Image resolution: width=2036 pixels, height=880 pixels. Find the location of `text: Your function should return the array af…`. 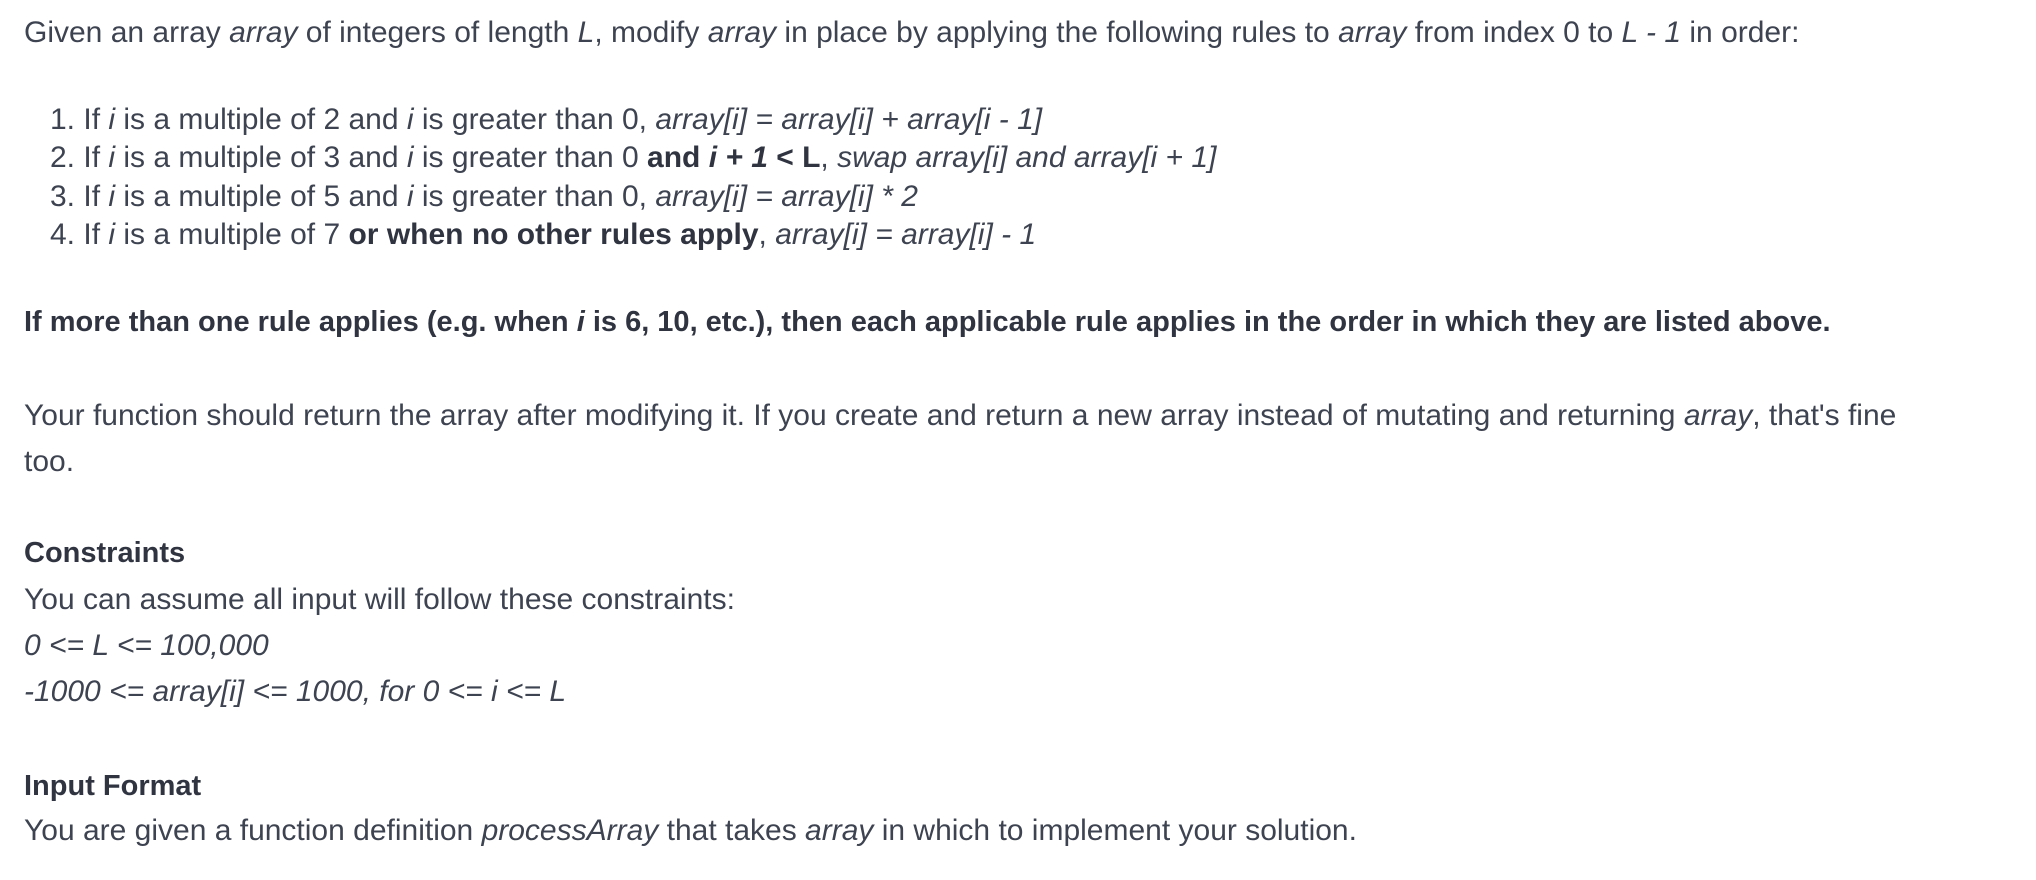

text: Your function should return the array af… is located at coordinates (854, 415).